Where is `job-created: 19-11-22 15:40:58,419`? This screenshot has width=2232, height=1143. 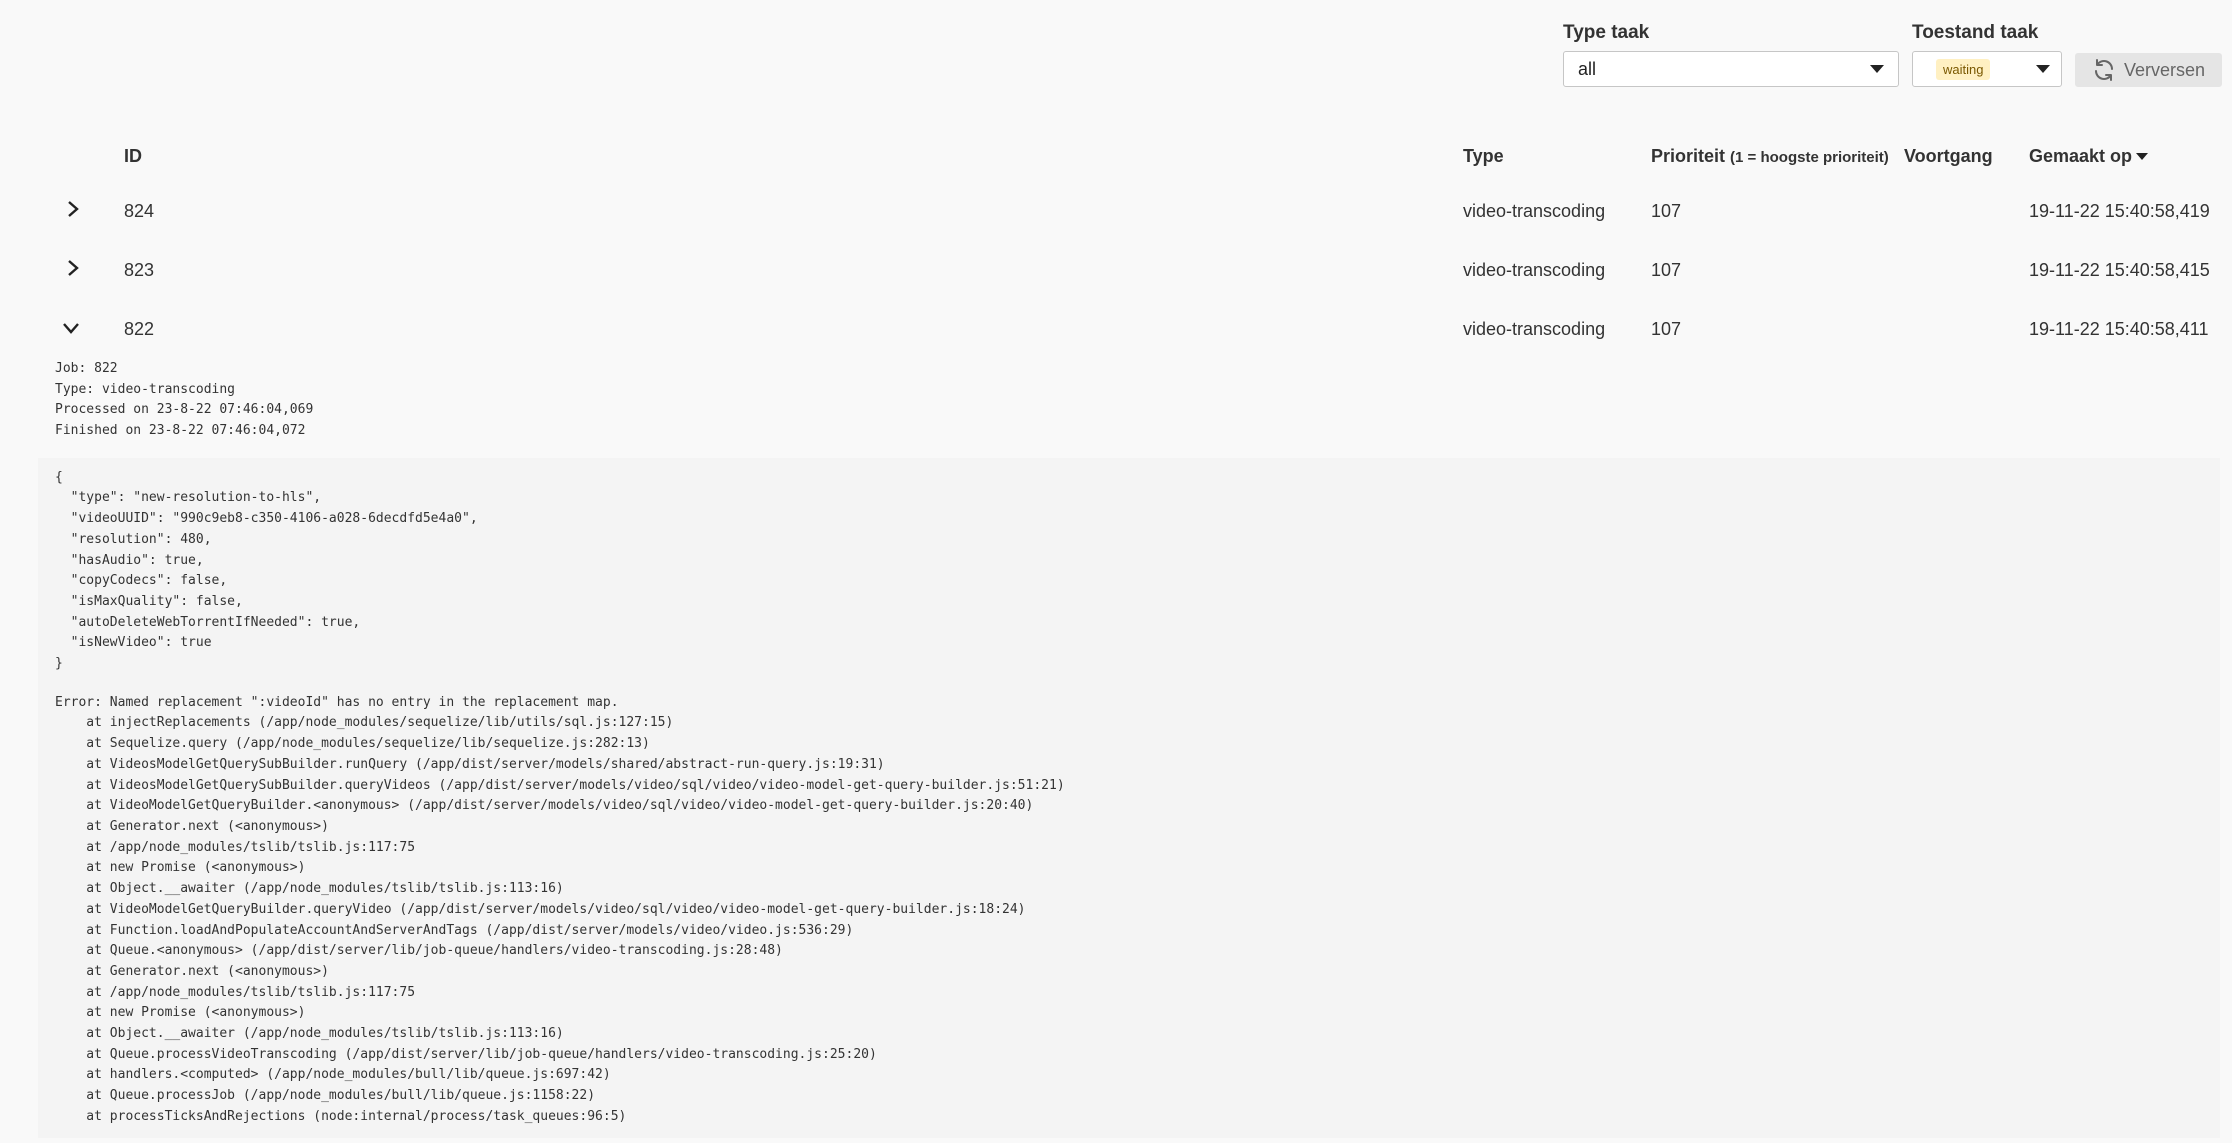 job-created: 19-11-22 15:40:58,419 is located at coordinates (2119, 211).